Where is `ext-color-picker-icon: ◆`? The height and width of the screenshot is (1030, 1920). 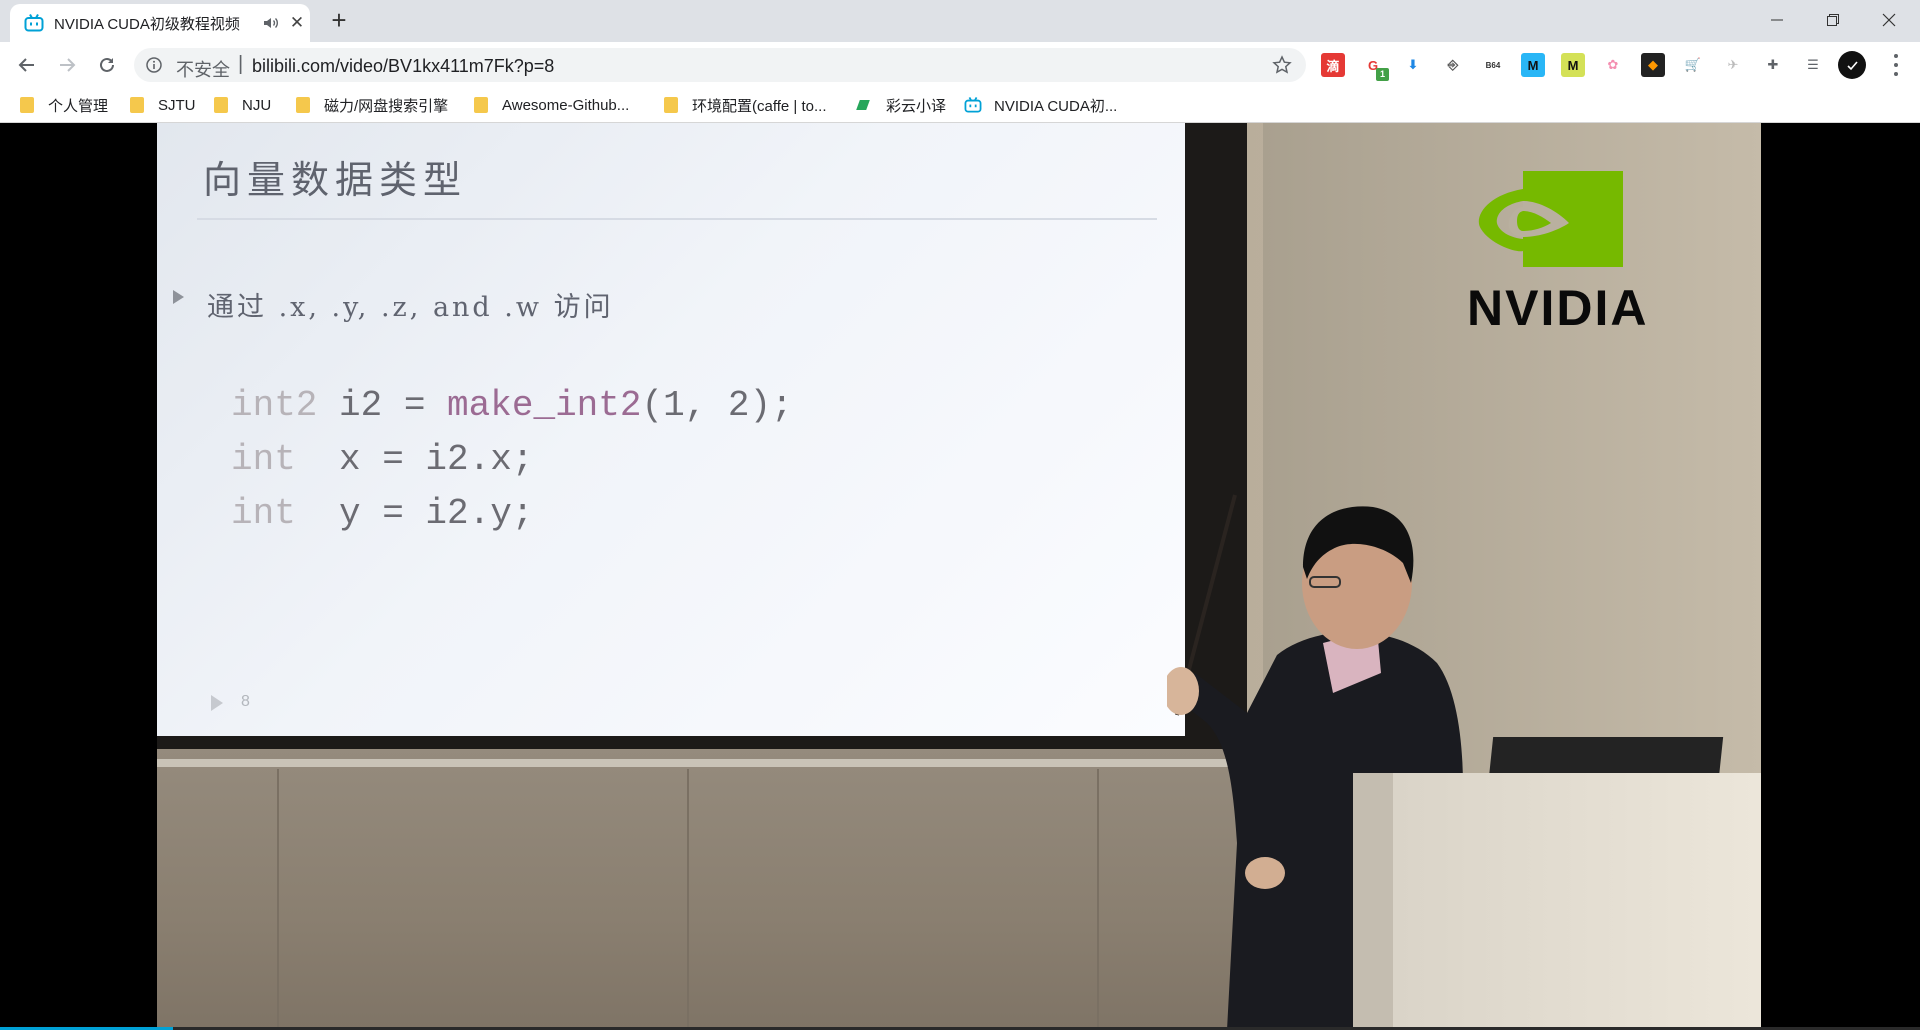
ext-color-picker-icon: ◆ is located at coordinates (1653, 65).